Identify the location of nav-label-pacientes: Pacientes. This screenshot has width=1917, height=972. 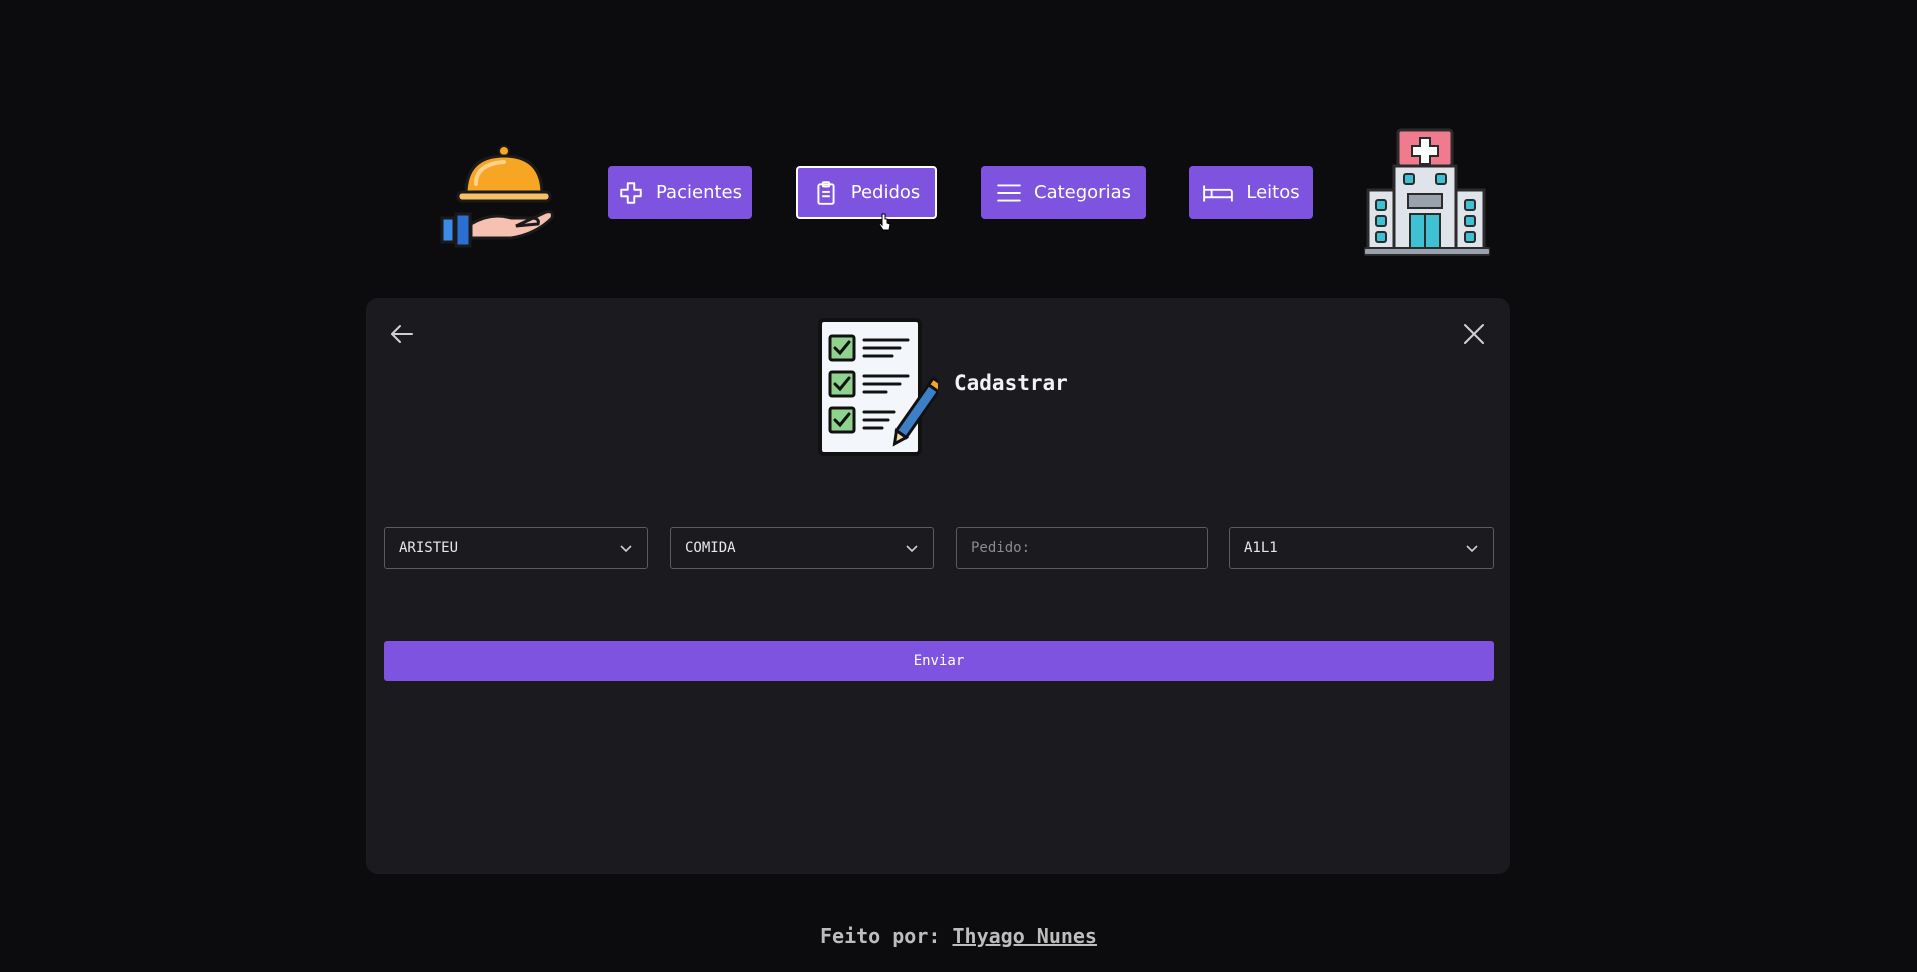
(699, 192).